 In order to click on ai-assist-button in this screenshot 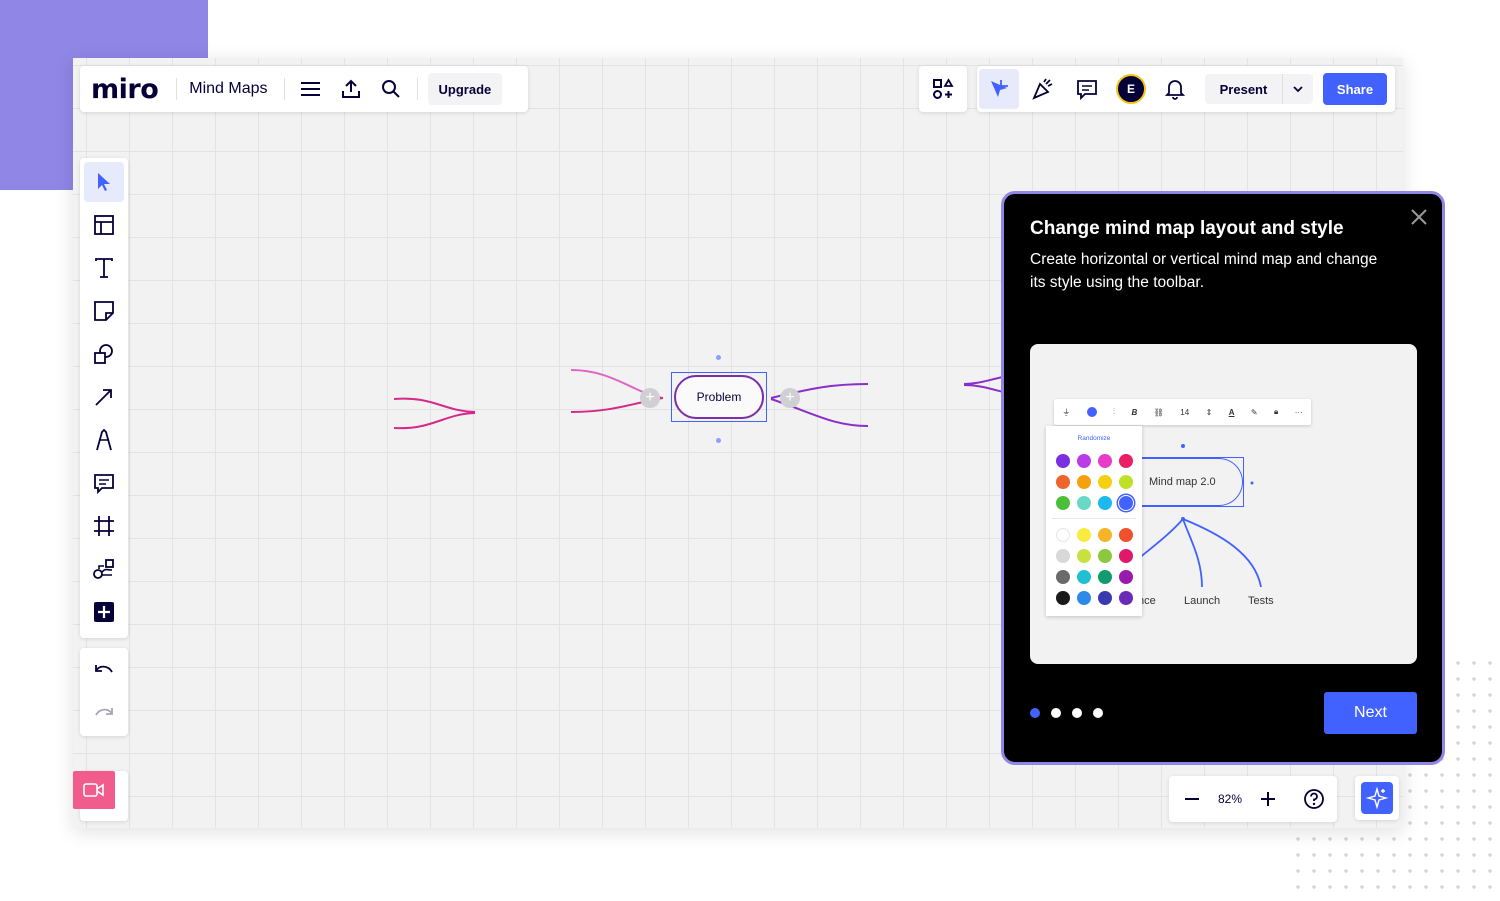, I will do `click(1377, 798)`.